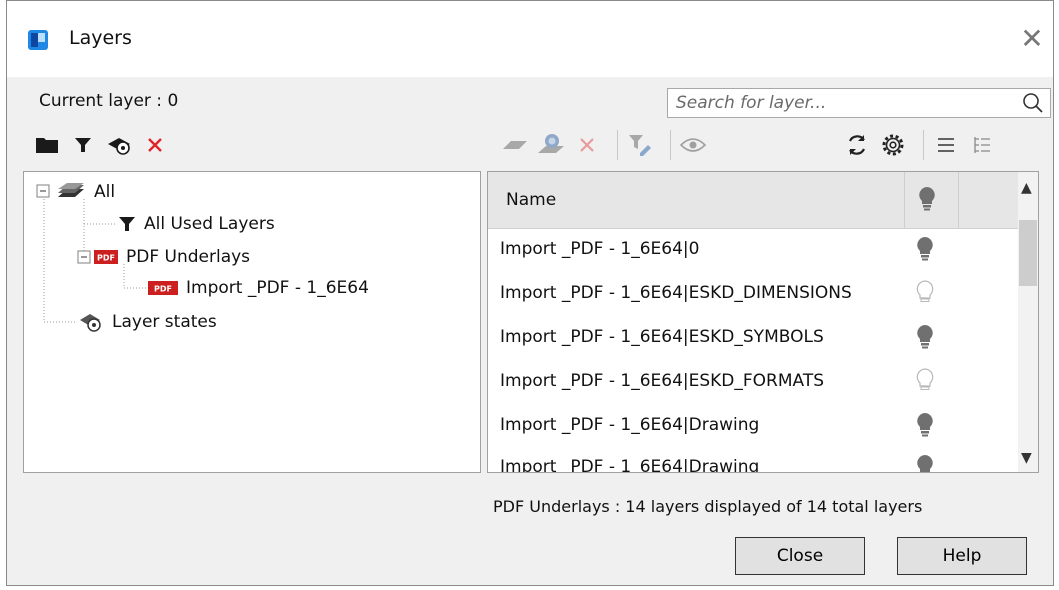 The image size is (1059, 590). Describe the element at coordinates (1028, 253) in the screenshot. I see `scrollbar-thumb` at that location.